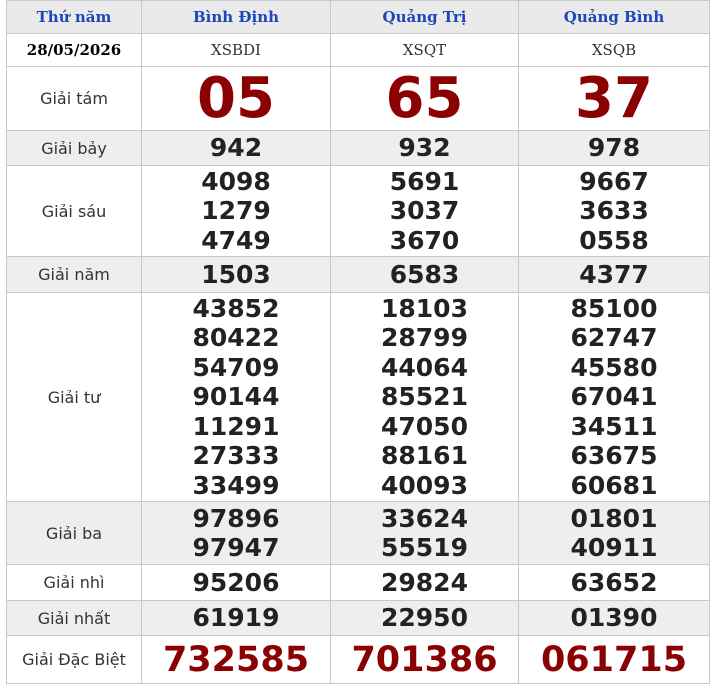 Image resolution: width=715 pixels, height=685 pixels. Describe the element at coordinates (614, 518) in the screenshot. I see `prize-number: 01801` at that location.